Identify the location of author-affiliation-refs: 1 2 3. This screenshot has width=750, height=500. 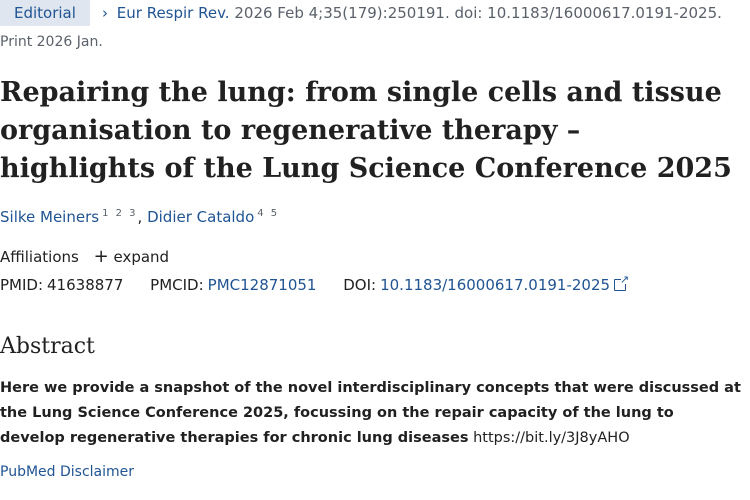
(119, 213).